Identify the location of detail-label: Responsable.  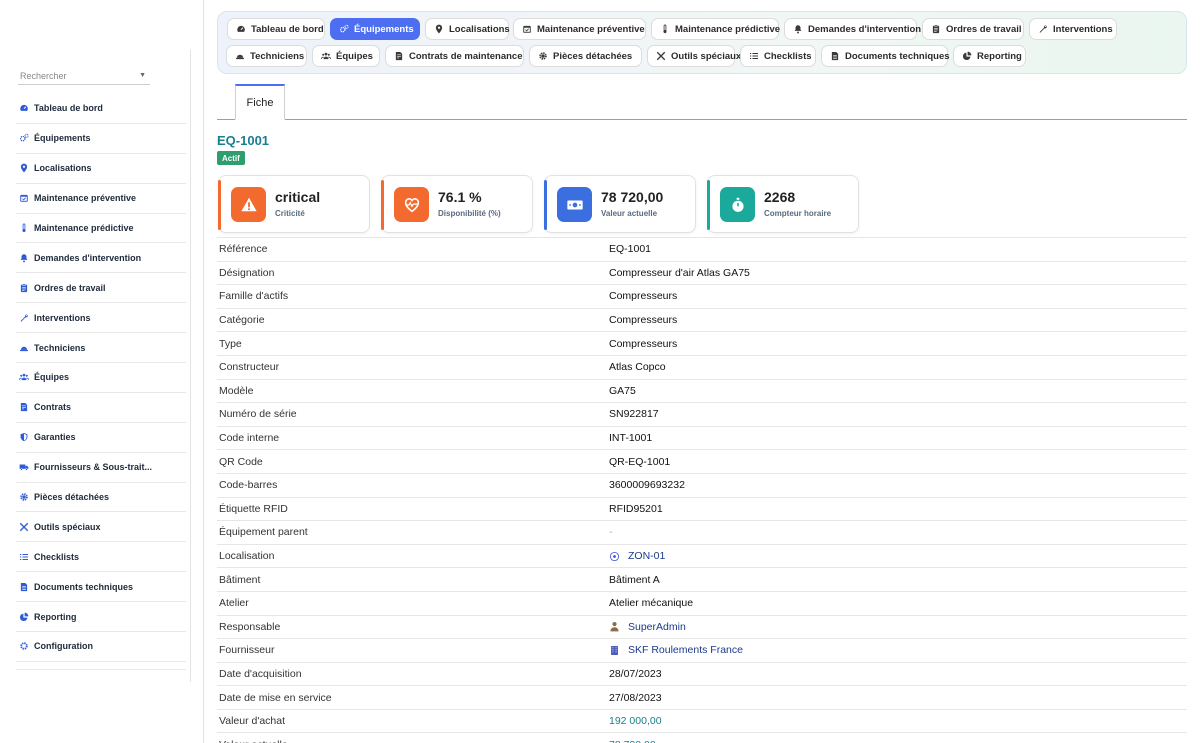
(250, 626).